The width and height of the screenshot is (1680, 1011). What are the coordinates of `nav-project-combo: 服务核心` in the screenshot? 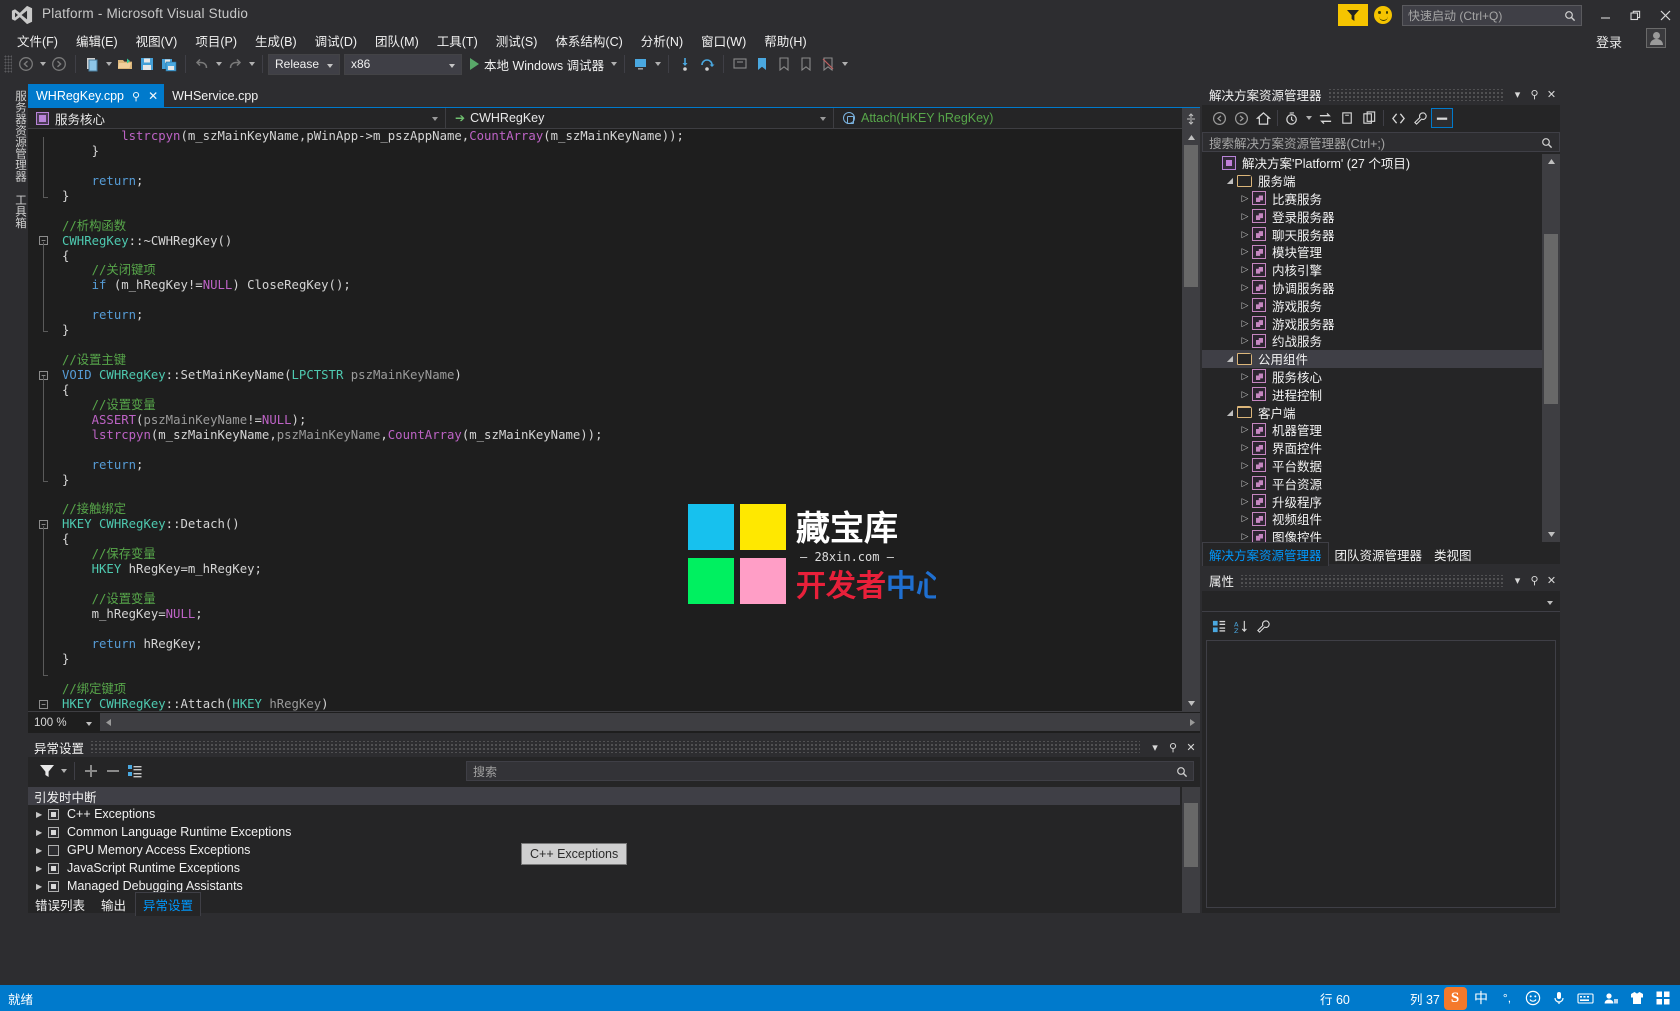 It's located at (237, 118).